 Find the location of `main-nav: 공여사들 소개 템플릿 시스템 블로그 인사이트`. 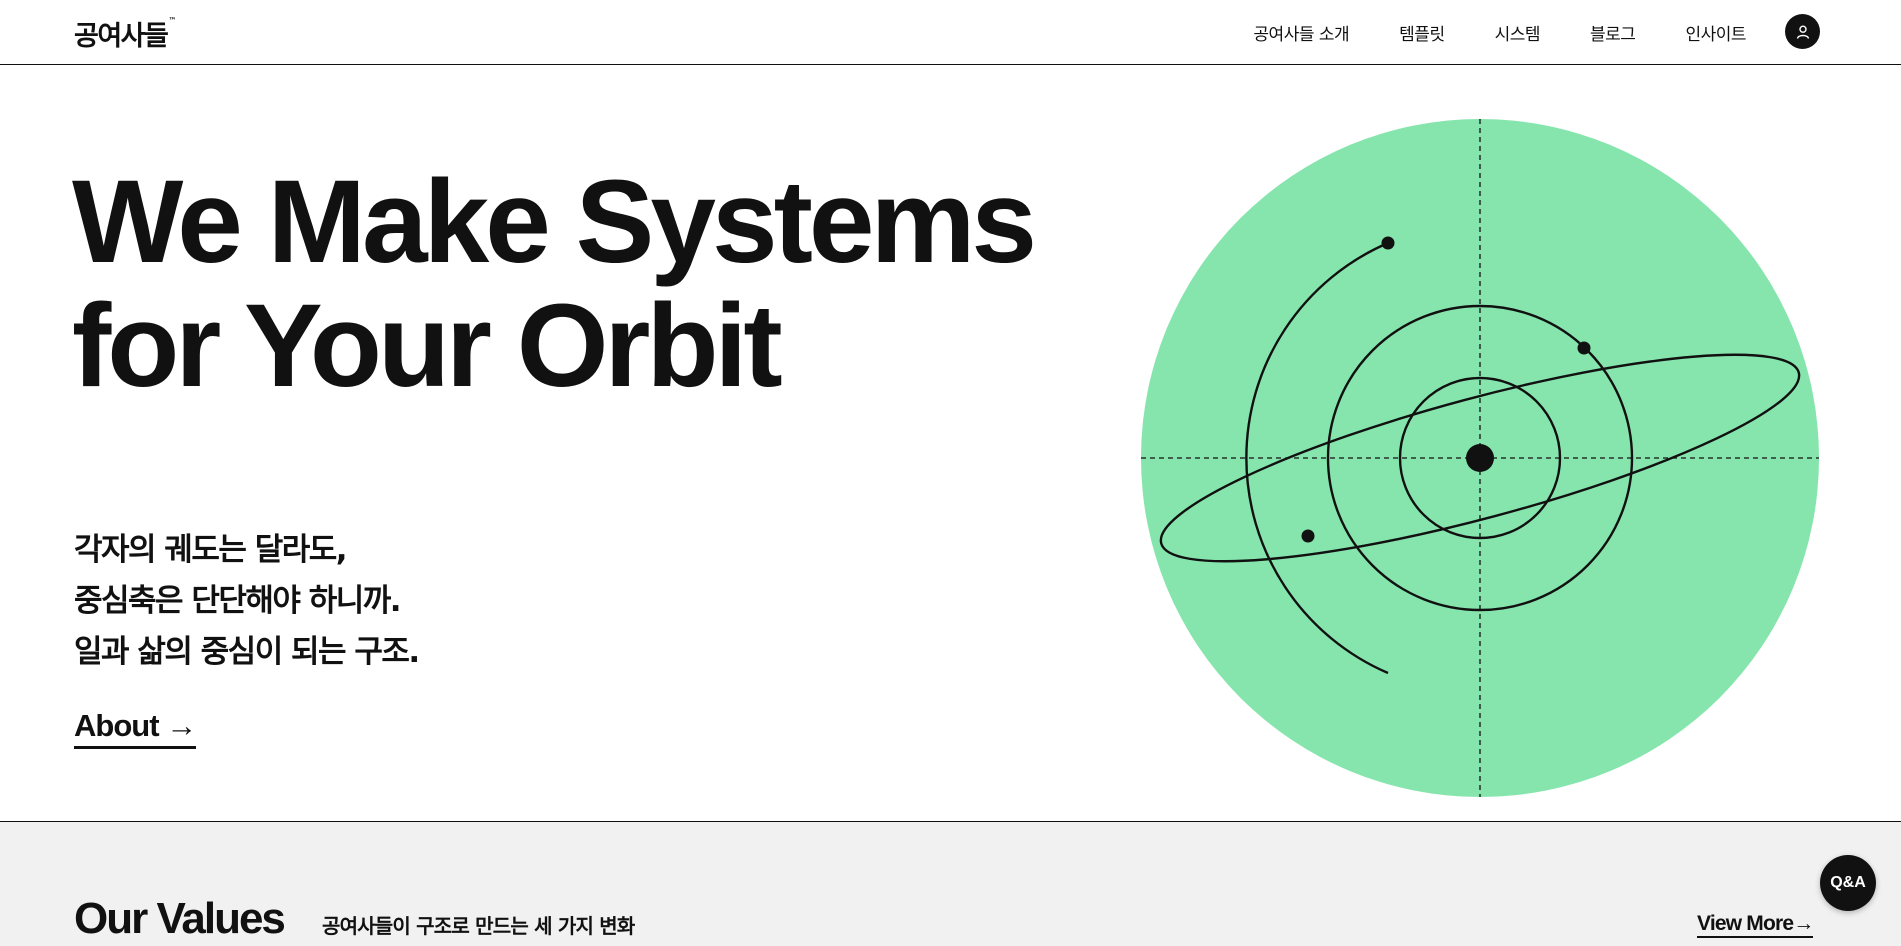

main-nav: 공여사들 소개 템플릿 시스템 블로그 인사이트 is located at coordinates (1499, 32).